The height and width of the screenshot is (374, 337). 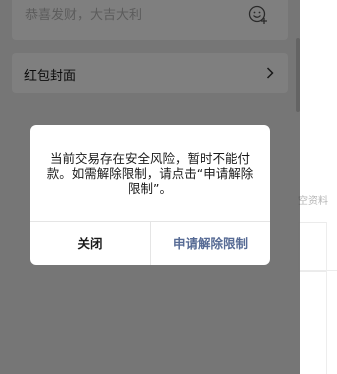 What do you see at coordinates (317, 187) in the screenshot?
I see `background-page-right: 空资料` at bounding box center [317, 187].